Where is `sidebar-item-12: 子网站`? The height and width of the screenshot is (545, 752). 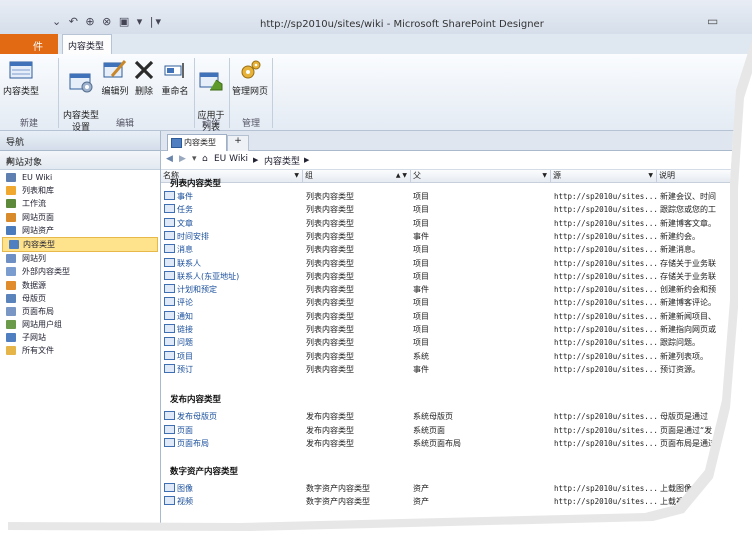 sidebar-item-12: 子网站 is located at coordinates (80, 337).